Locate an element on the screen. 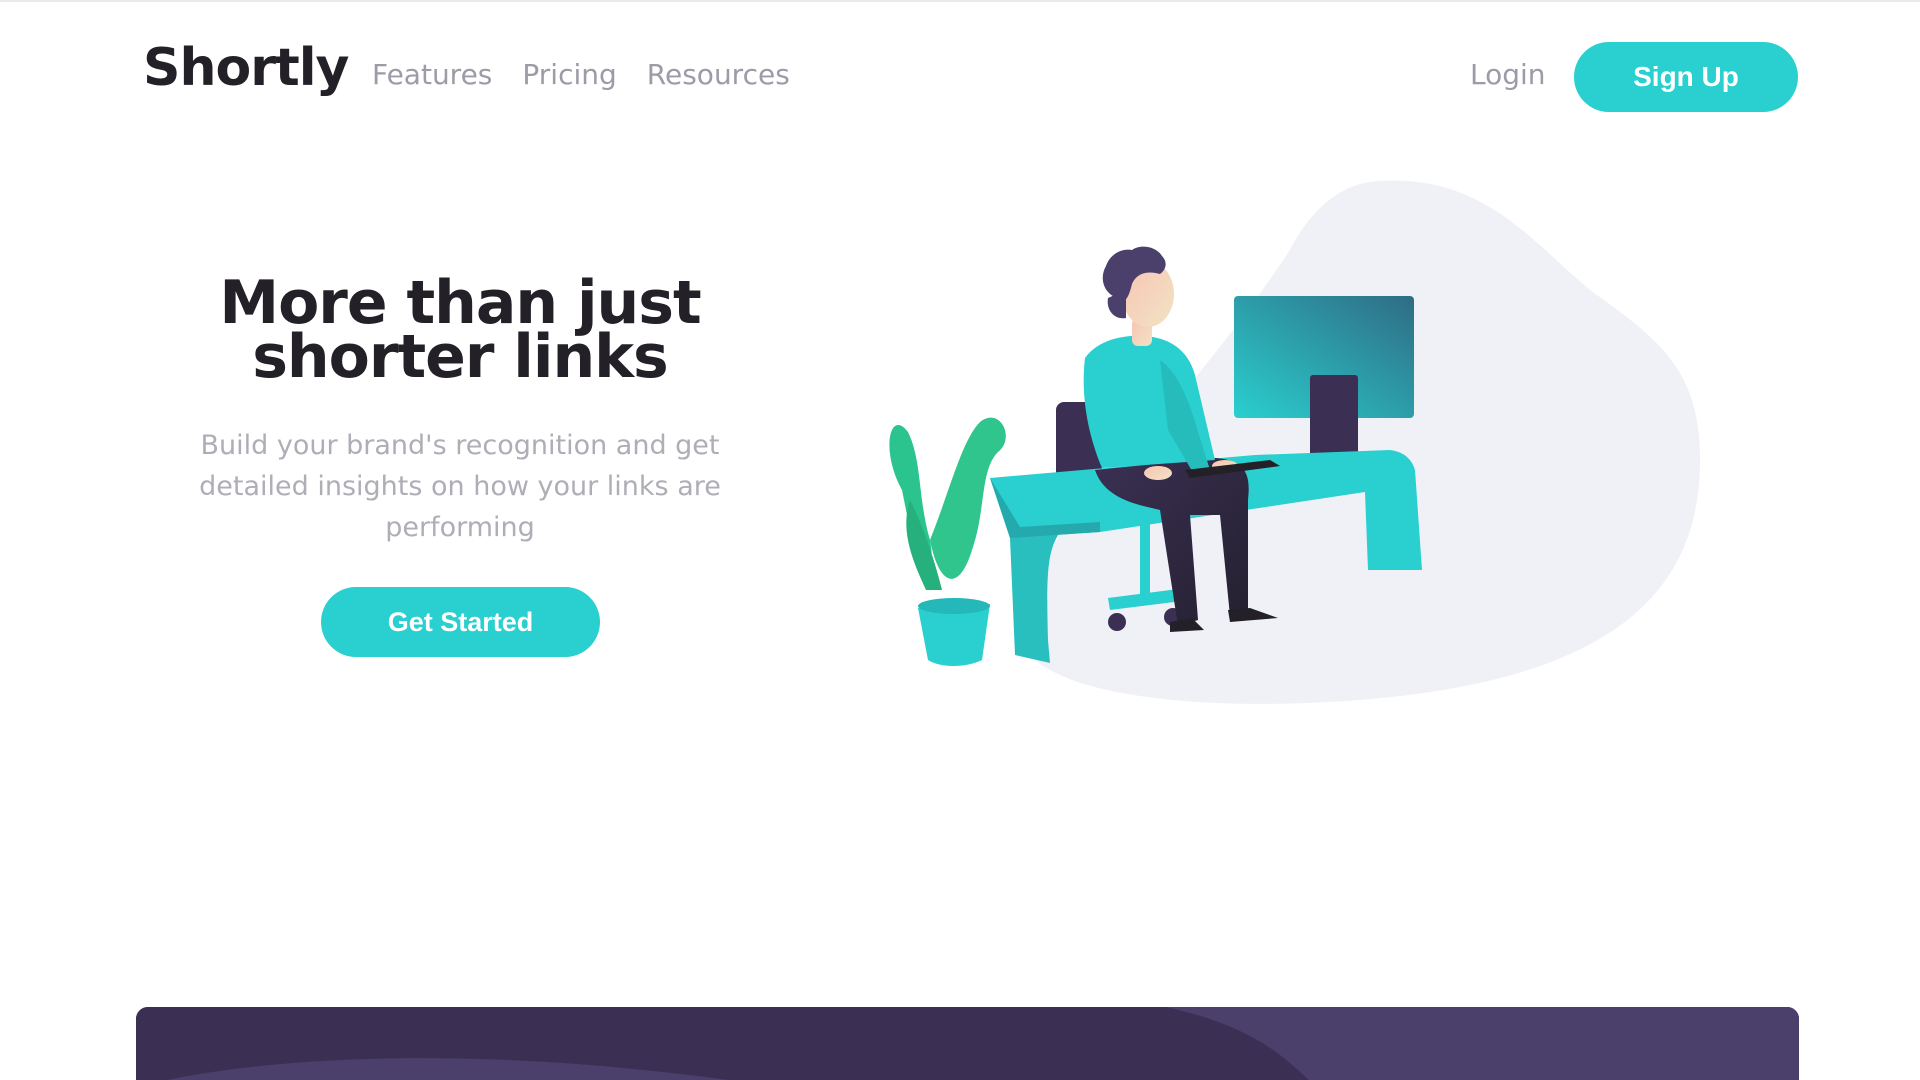  nav-pricing: Pricing is located at coordinates (569, 74).